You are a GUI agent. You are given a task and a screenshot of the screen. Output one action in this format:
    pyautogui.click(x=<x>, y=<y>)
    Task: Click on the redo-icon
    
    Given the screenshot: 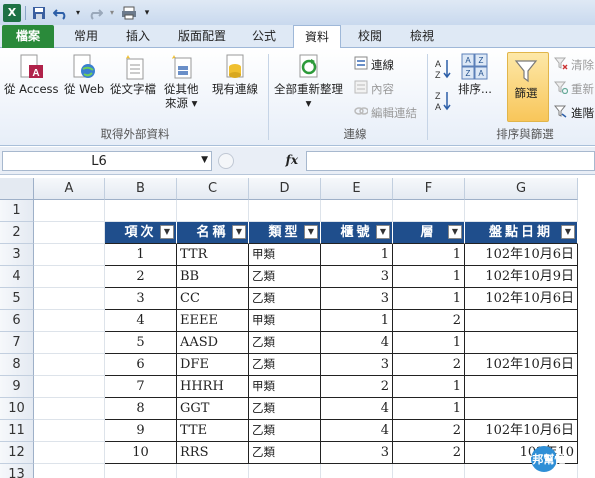 What is the action you would take?
    pyautogui.click(x=95, y=13)
    